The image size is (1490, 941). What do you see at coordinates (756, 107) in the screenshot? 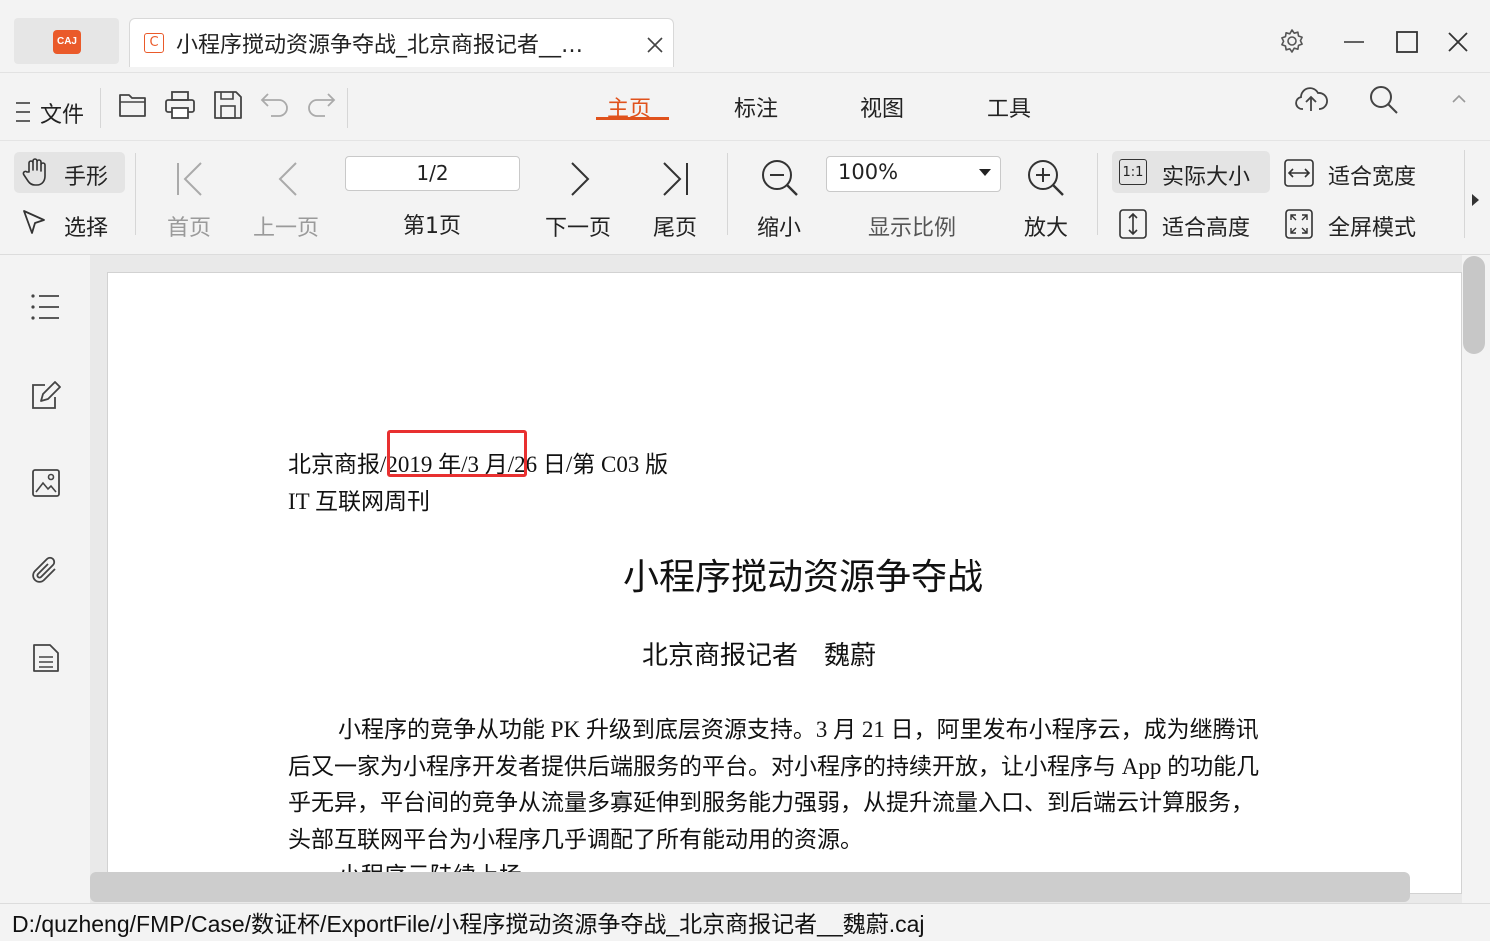
I see `tab-annotate: 标注` at bounding box center [756, 107].